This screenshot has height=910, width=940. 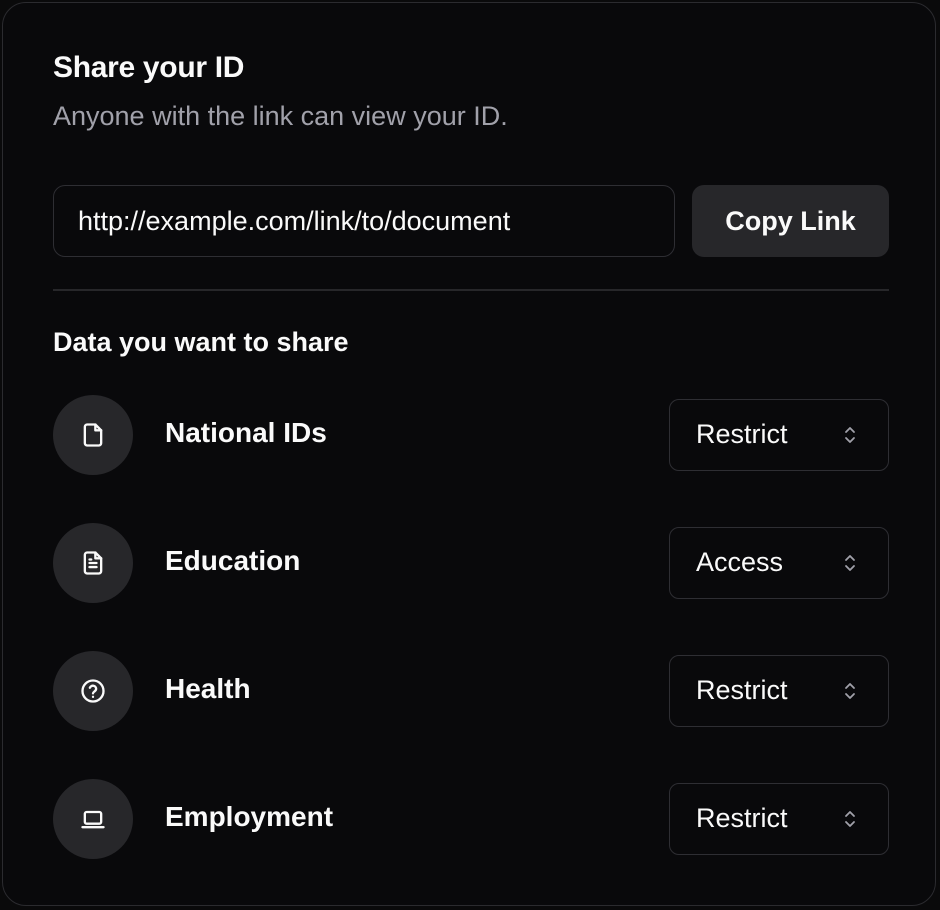 What do you see at coordinates (93, 435) in the screenshot?
I see `file-icon` at bounding box center [93, 435].